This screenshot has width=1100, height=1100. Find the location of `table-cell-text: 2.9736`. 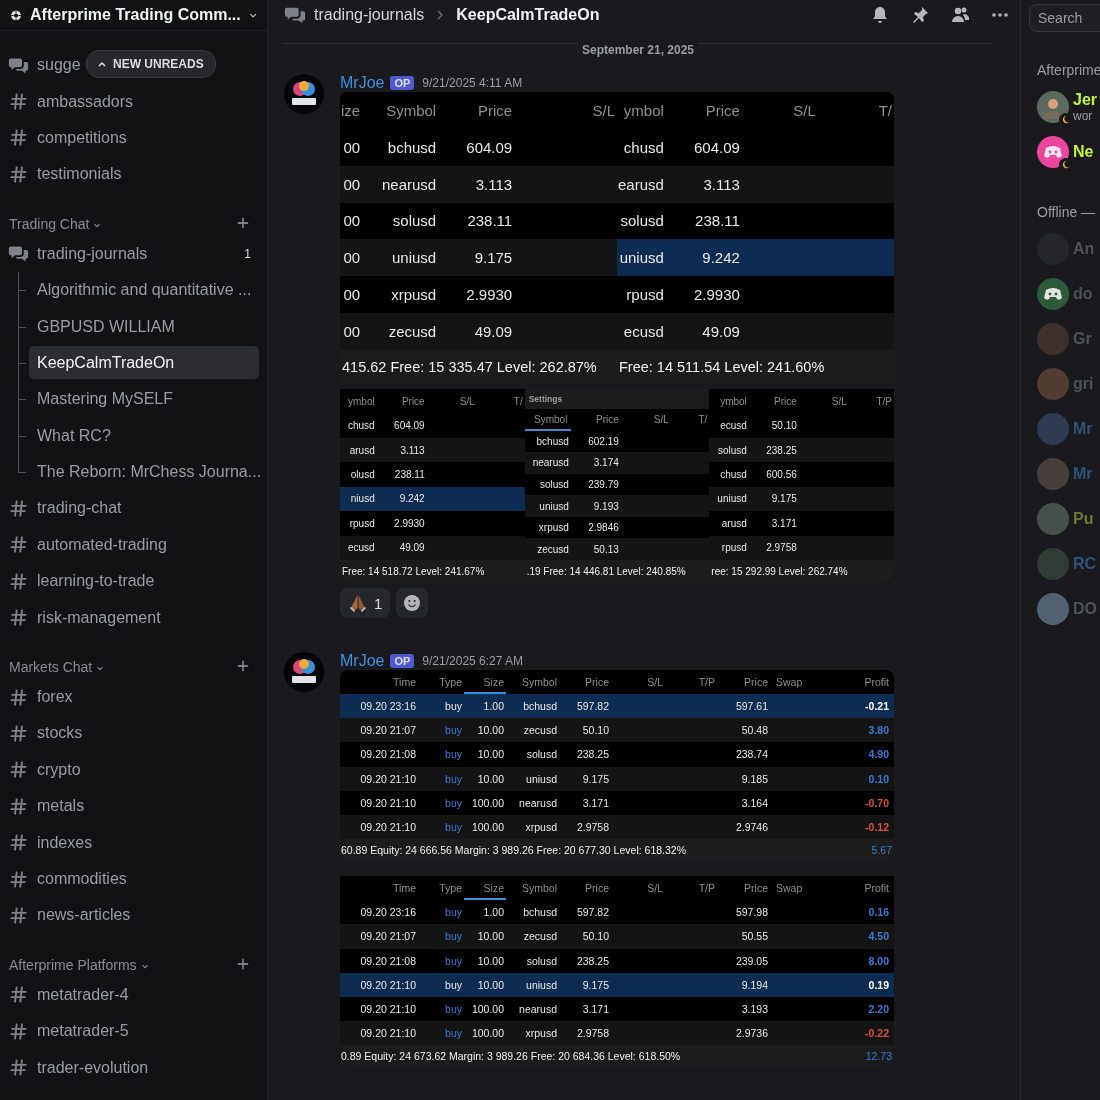

table-cell-text: 2.9736 is located at coordinates (752, 1033).